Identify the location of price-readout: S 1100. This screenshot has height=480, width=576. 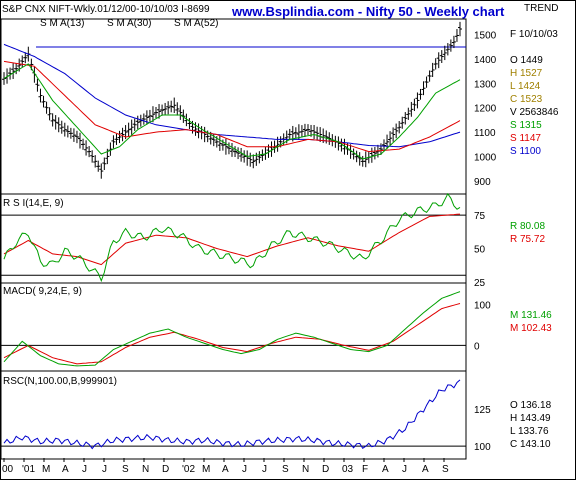
(525, 151).